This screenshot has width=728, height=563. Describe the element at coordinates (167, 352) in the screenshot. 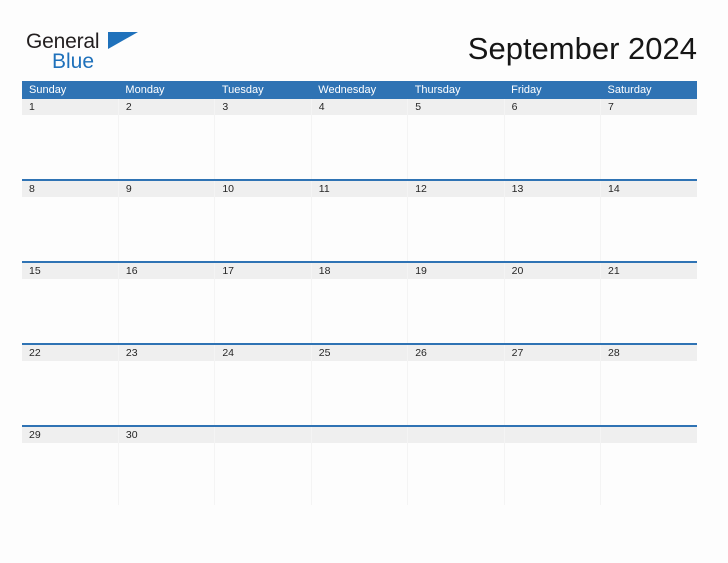

I see `date-number-cell: 23` at that location.